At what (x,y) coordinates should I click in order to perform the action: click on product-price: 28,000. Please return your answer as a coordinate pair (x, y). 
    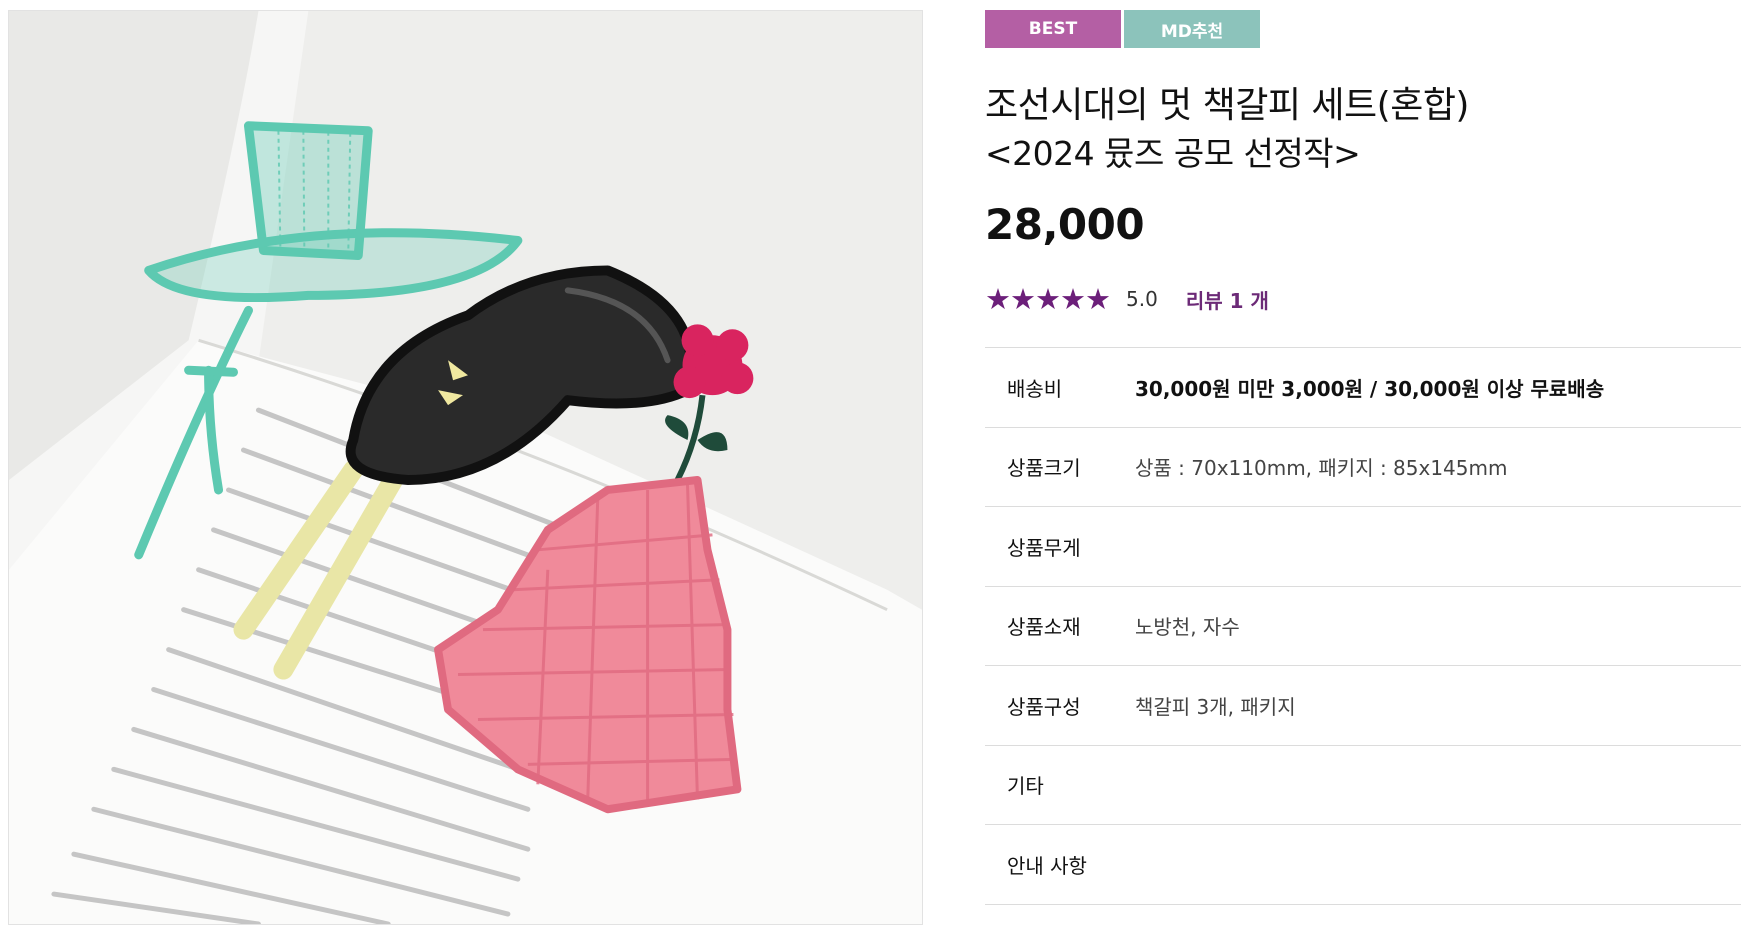
    Looking at the image, I should click on (1065, 224).